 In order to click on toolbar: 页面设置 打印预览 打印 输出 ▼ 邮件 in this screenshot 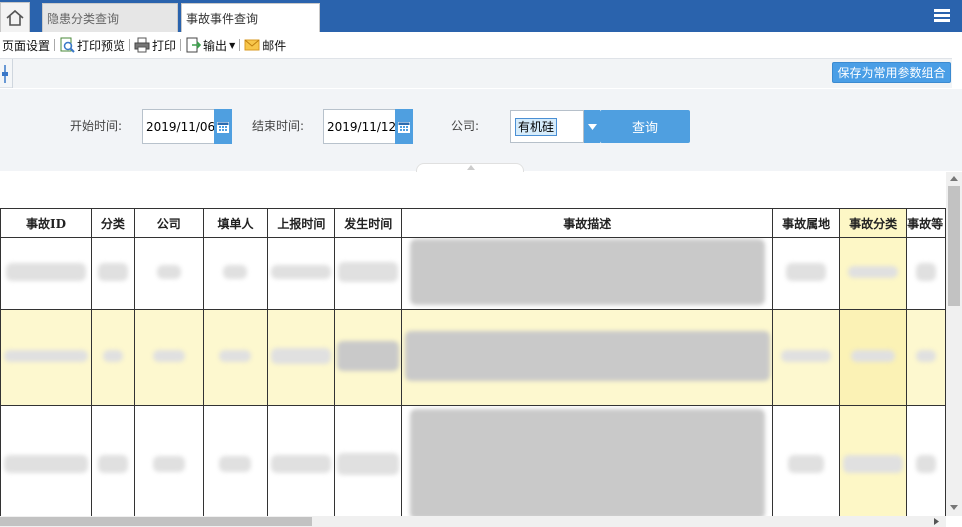, I will do `click(481, 45)`.